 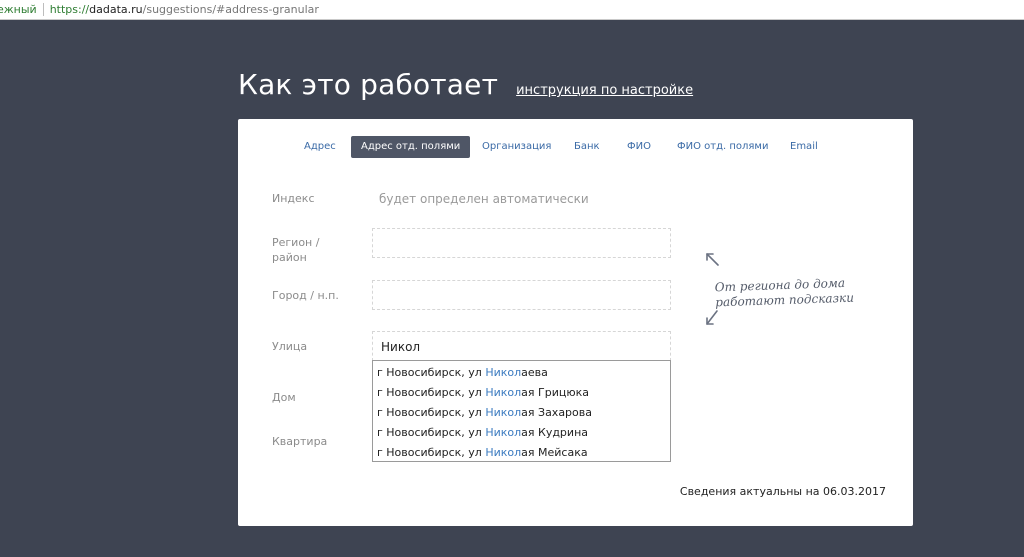 What do you see at coordinates (411, 147) in the screenshot?
I see `tab-address-granular: Адрес отд. полями` at bounding box center [411, 147].